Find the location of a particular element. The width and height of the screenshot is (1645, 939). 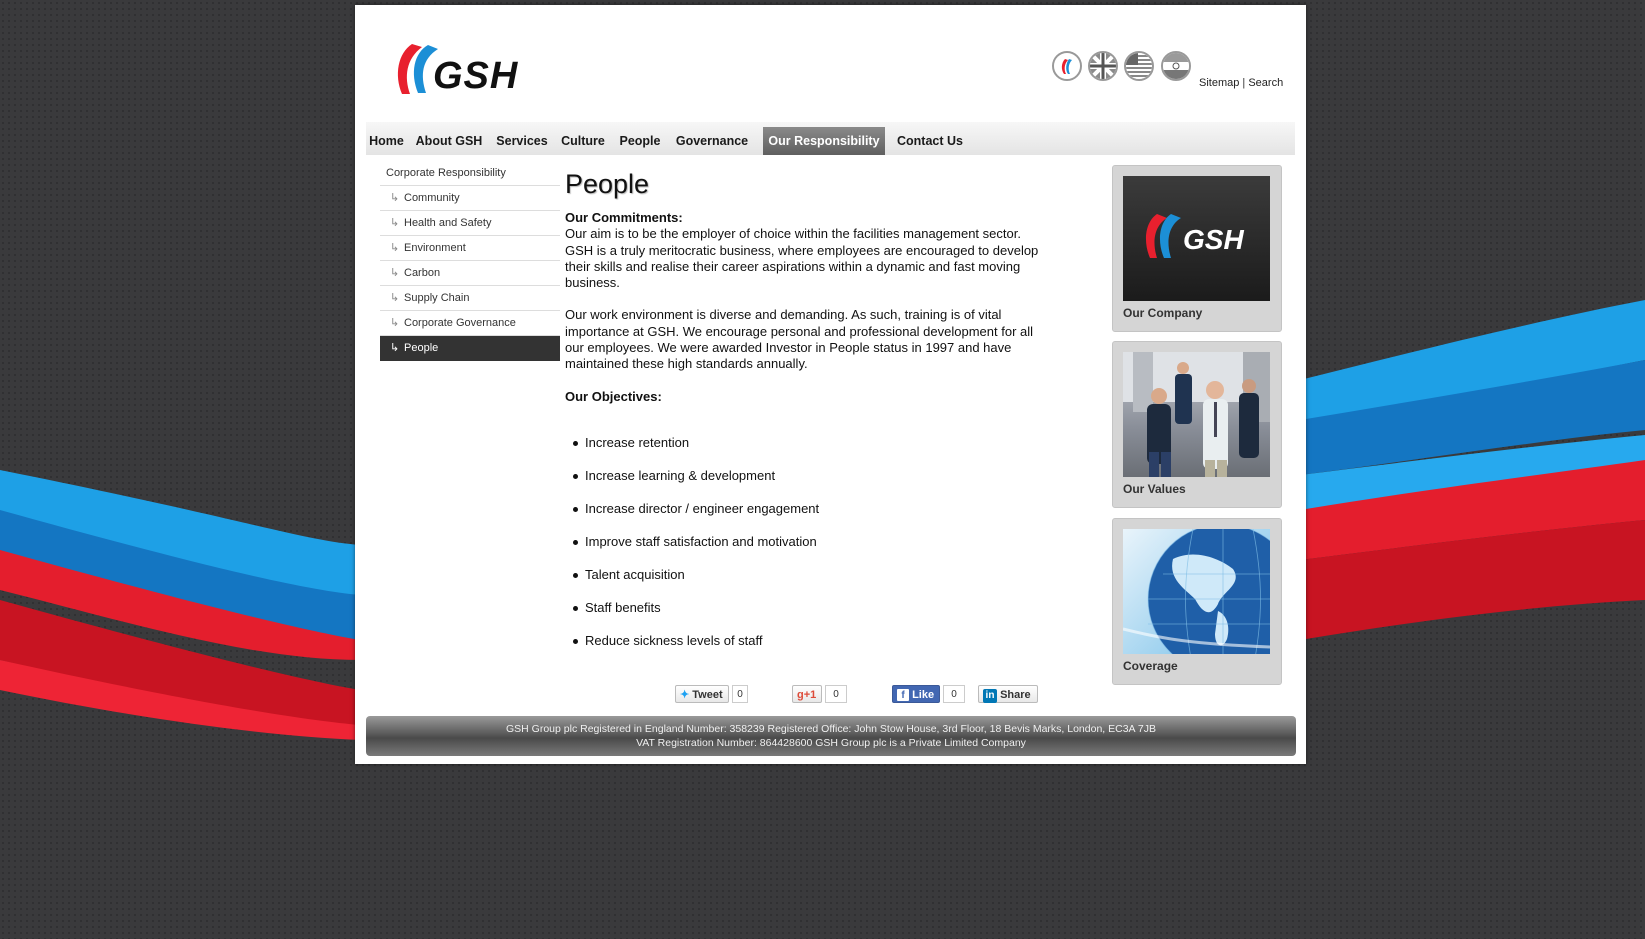

tweet-button: ✦ Tweet is located at coordinates (702, 694).